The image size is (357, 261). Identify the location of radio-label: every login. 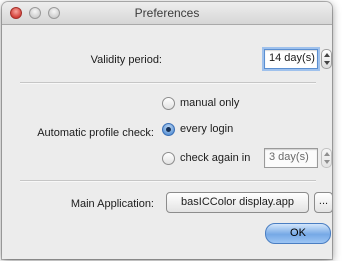
(207, 129).